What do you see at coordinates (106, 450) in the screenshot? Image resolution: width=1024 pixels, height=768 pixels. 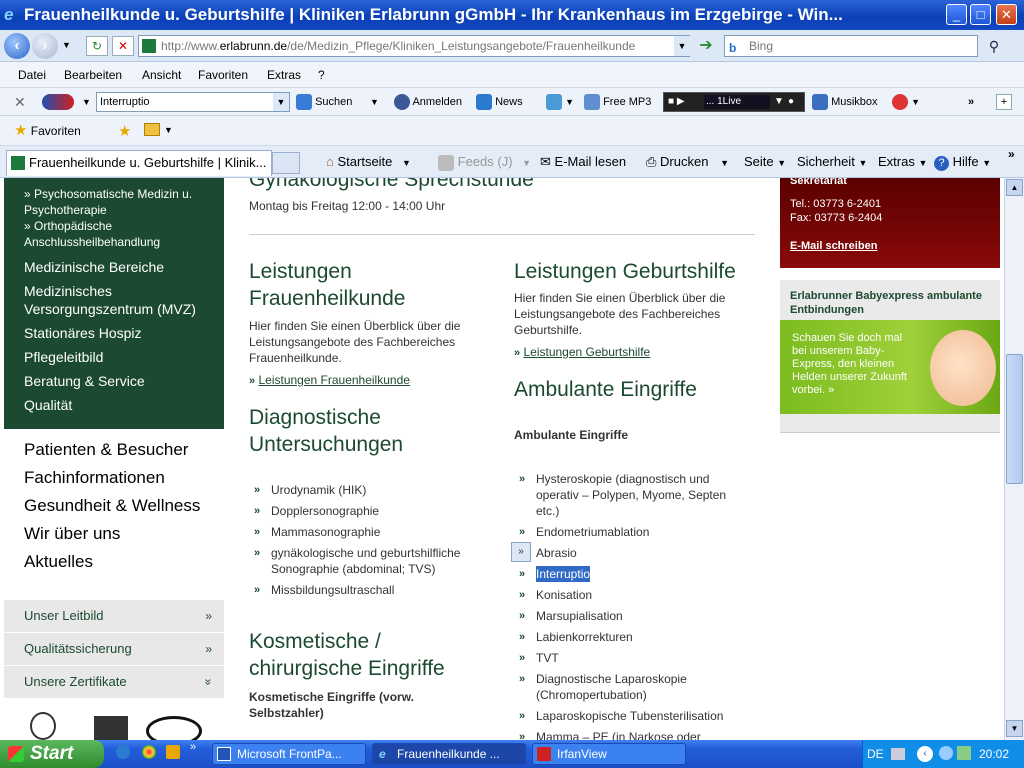 I see `nav-patienten: Patienten & Besucher` at bounding box center [106, 450].